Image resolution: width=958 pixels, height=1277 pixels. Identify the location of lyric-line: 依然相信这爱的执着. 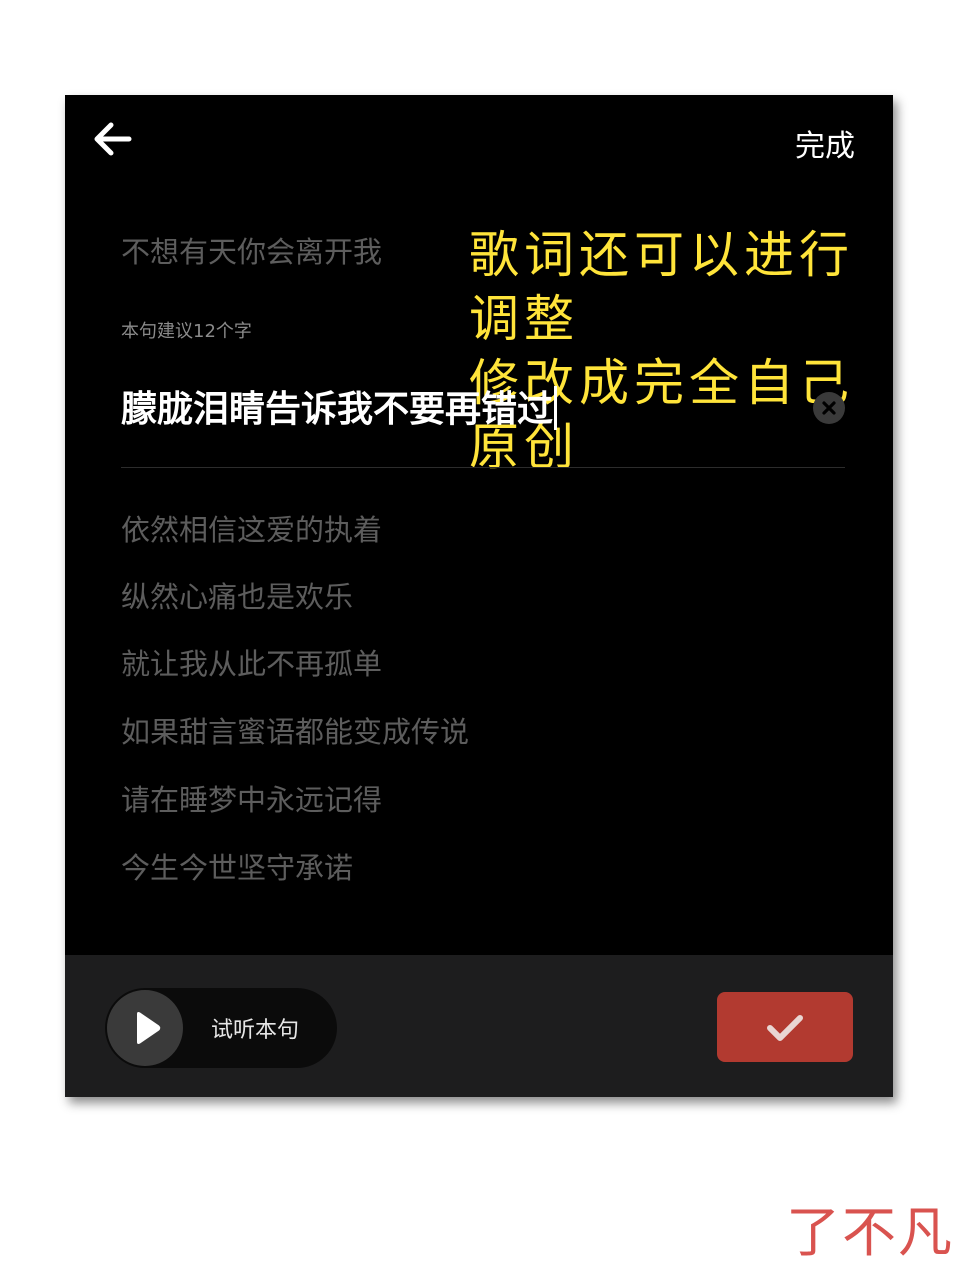
(251, 528).